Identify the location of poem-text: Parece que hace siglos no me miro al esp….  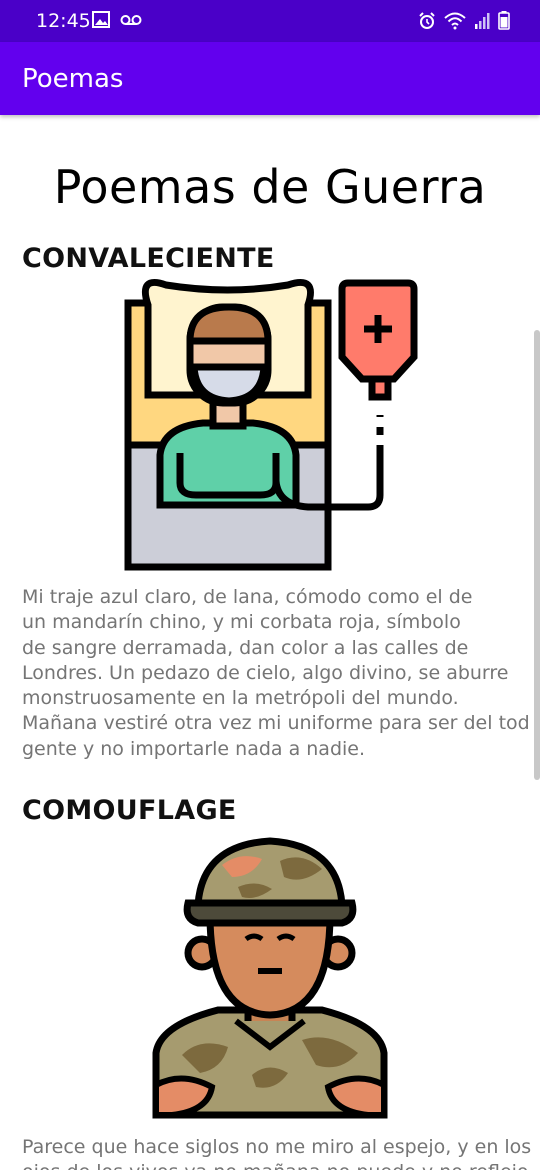
(277, 1153).